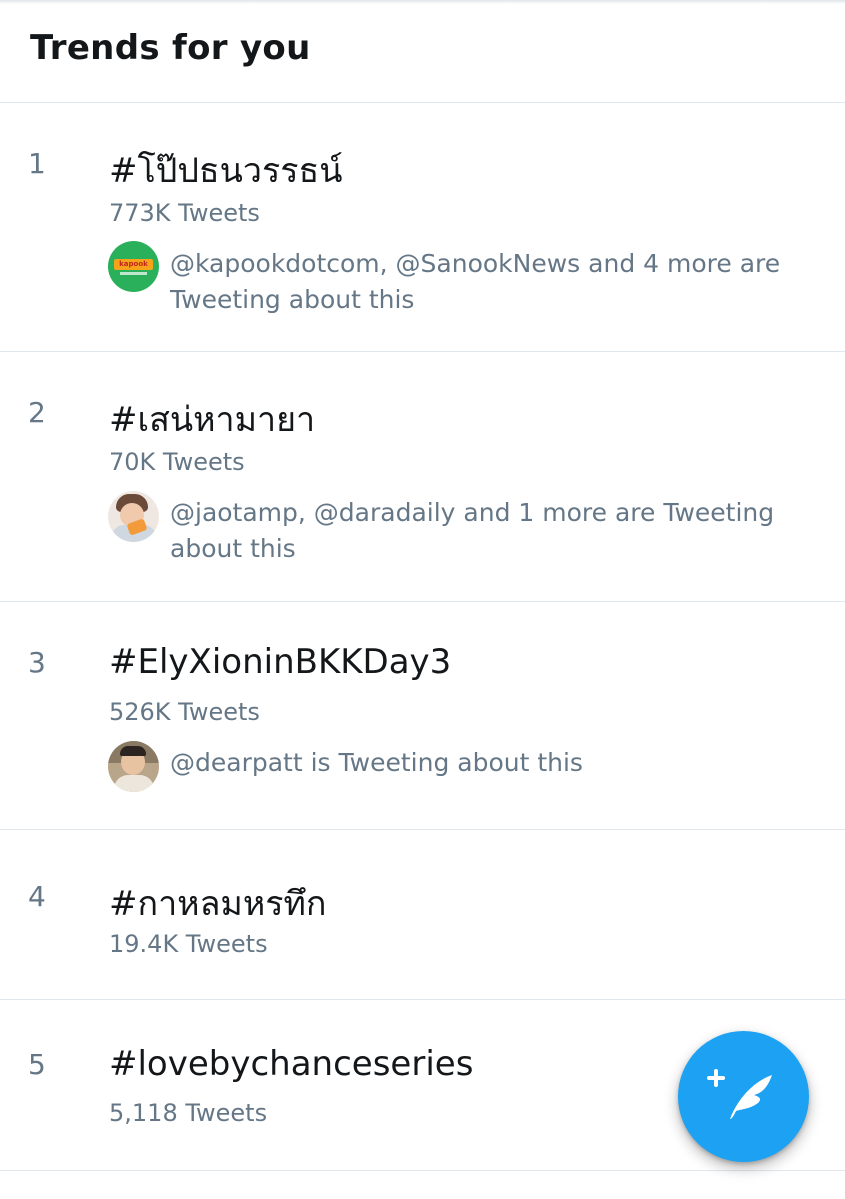 The width and height of the screenshot is (845, 1199). I want to click on trend-tweet-count: 70K Tweets, so click(177, 462).